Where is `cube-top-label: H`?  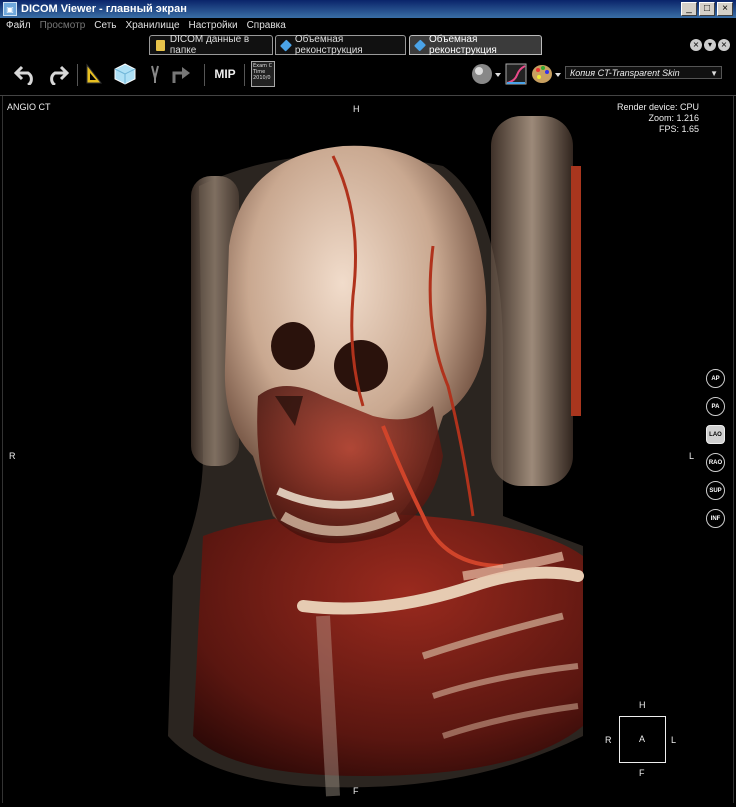 cube-top-label: H is located at coordinates (642, 705).